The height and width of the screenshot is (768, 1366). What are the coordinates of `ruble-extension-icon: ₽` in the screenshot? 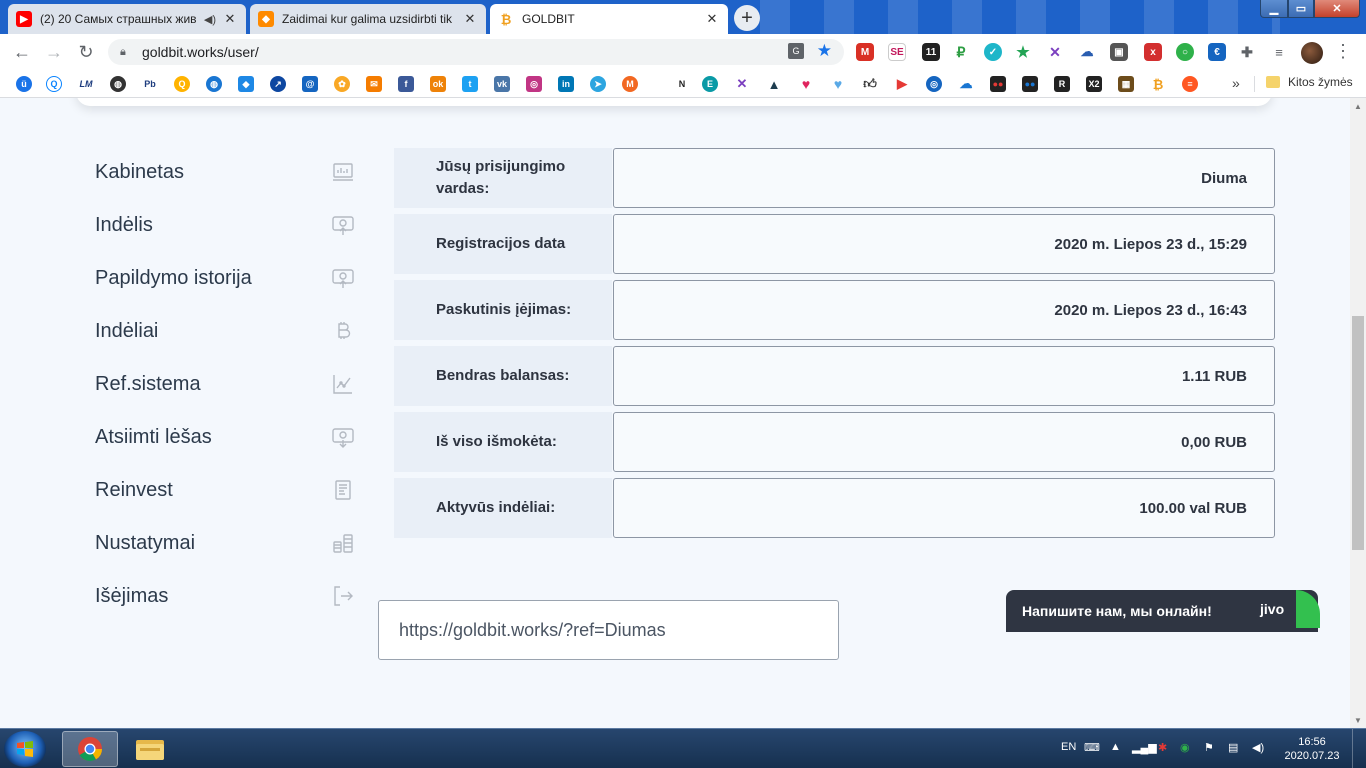 It's located at (961, 52).